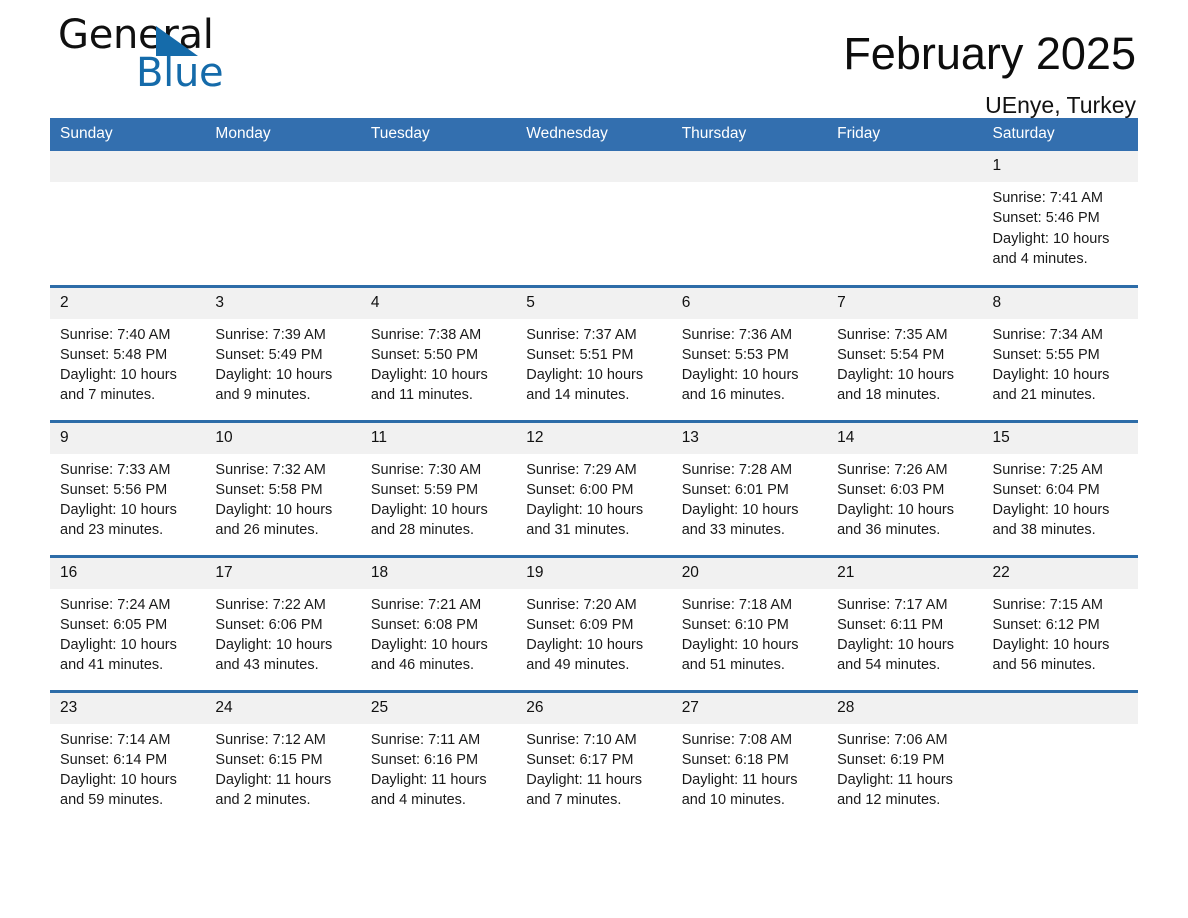 The width and height of the screenshot is (1188, 918). I want to click on daylight-text: Daylight: 10 hours and 16 minutes., so click(740, 385).